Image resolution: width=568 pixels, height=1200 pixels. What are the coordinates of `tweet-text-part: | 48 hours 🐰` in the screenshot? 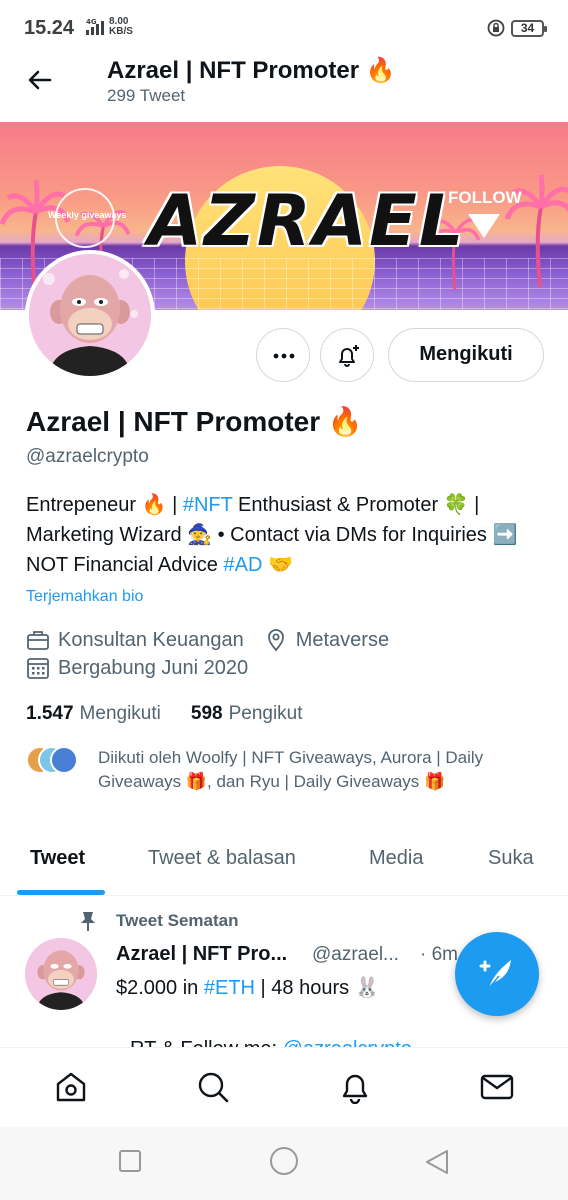 It's located at (317, 988).